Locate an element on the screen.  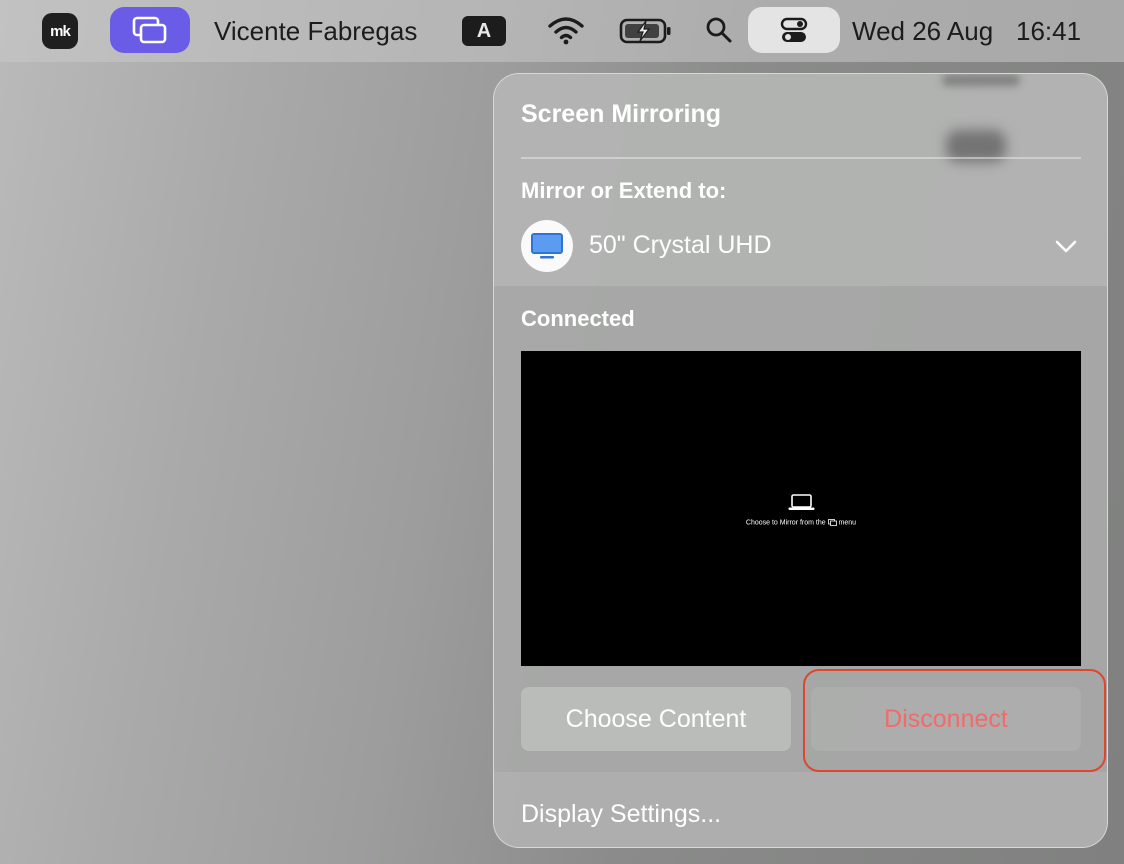
panel-title: Screen Mirroring is located at coordinates (621, 114).